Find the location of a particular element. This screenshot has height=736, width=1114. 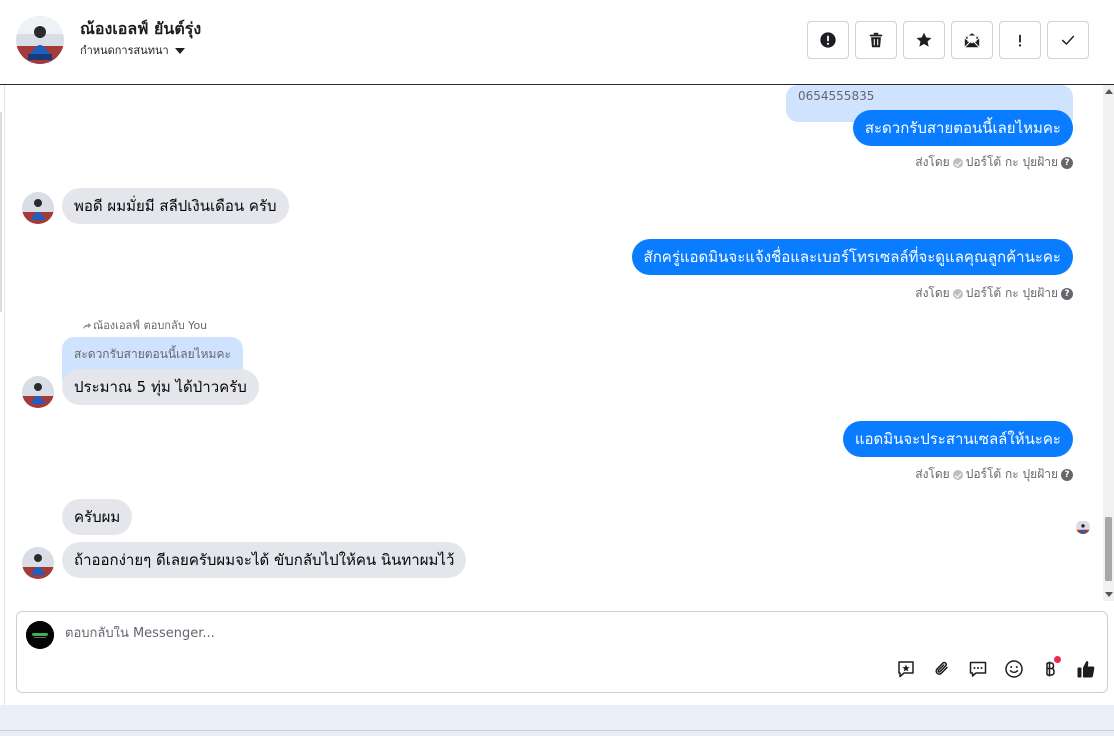

page-avatar is located at coordinates (40, 635).